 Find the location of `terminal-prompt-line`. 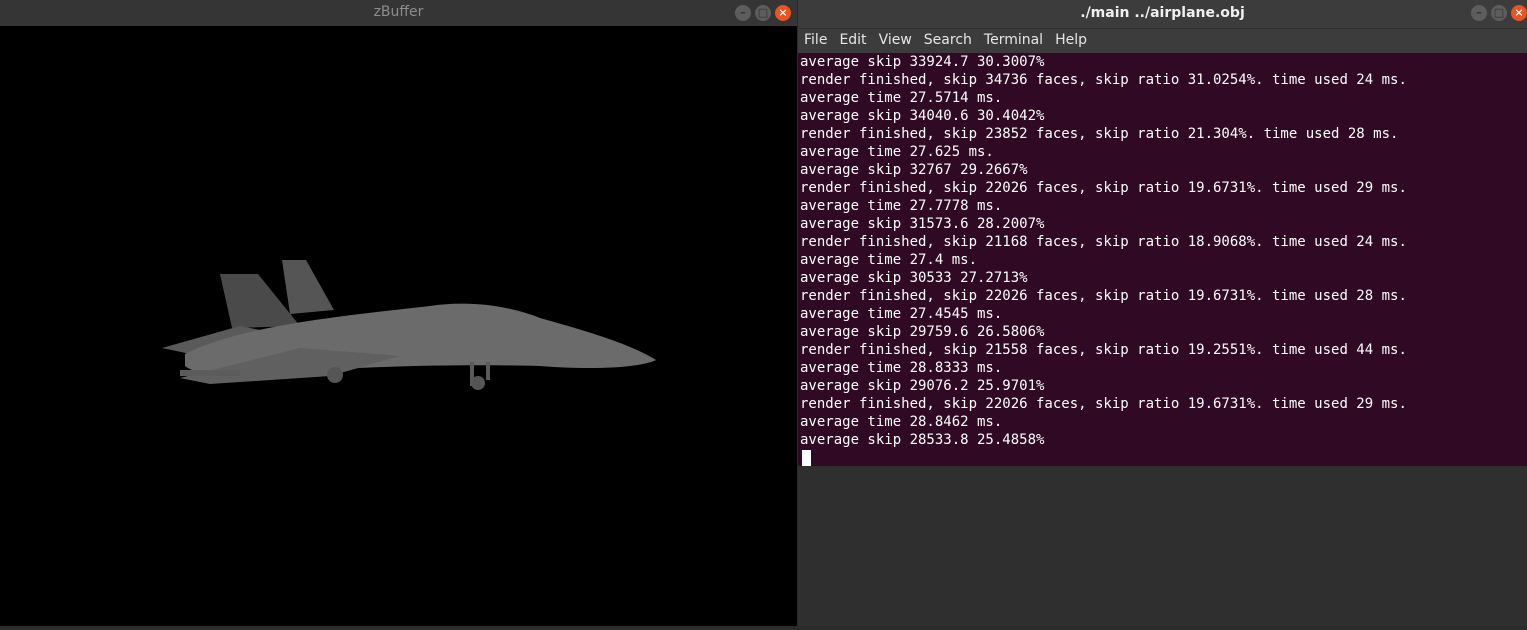

terminal-prompt-line is located at coordinates (1162, 457).